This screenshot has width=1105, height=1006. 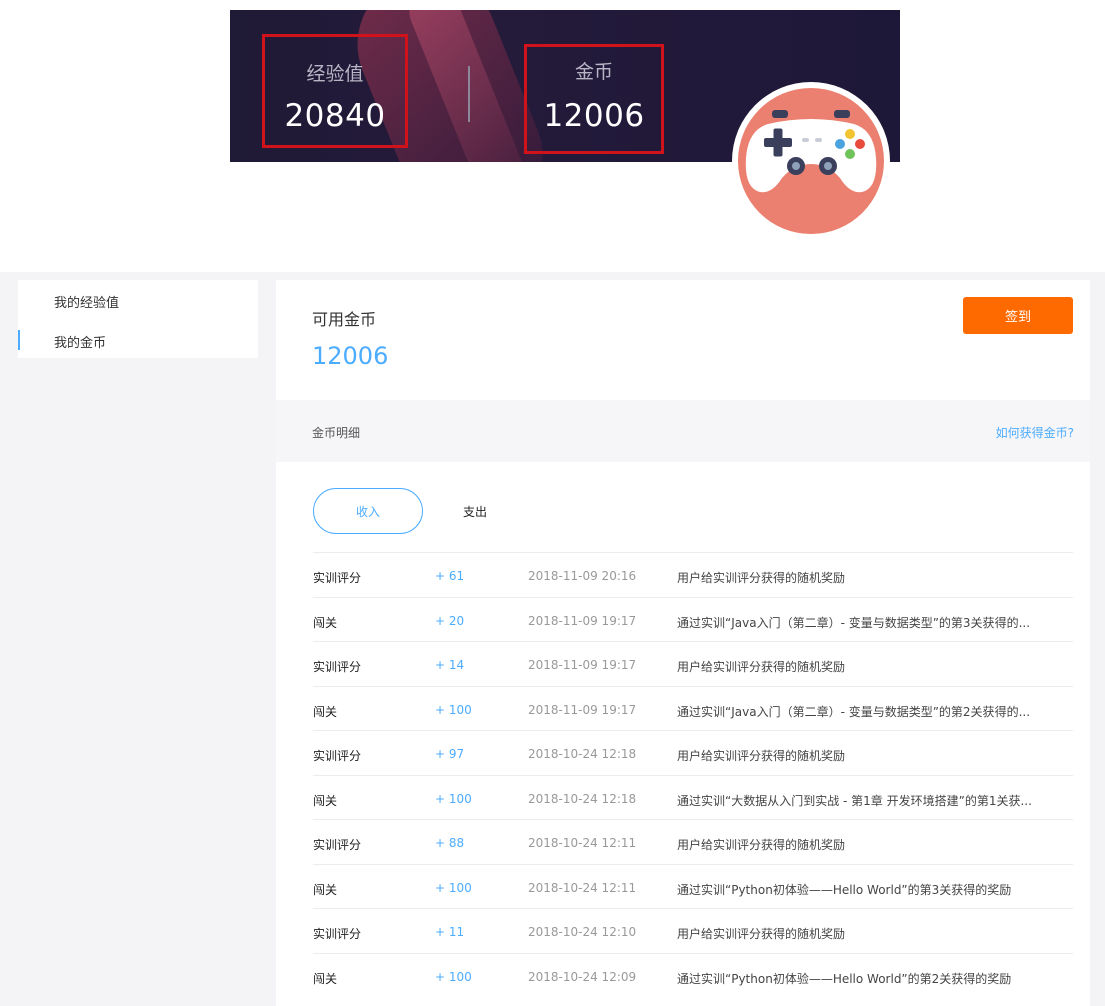 I want to click on how-to-earn-link: 如何获得金币?, so click(x=1035, y=432).